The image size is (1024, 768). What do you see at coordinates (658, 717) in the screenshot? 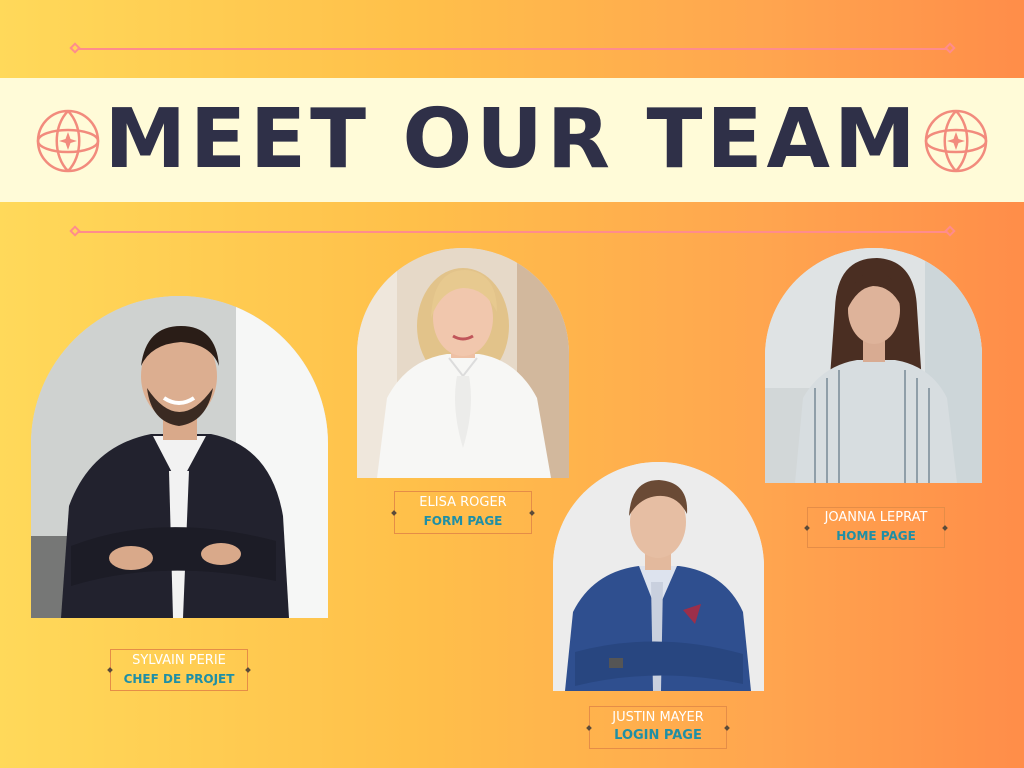
I see `member-name: JUSTIN MAYER` at bounding box center [658, 717].